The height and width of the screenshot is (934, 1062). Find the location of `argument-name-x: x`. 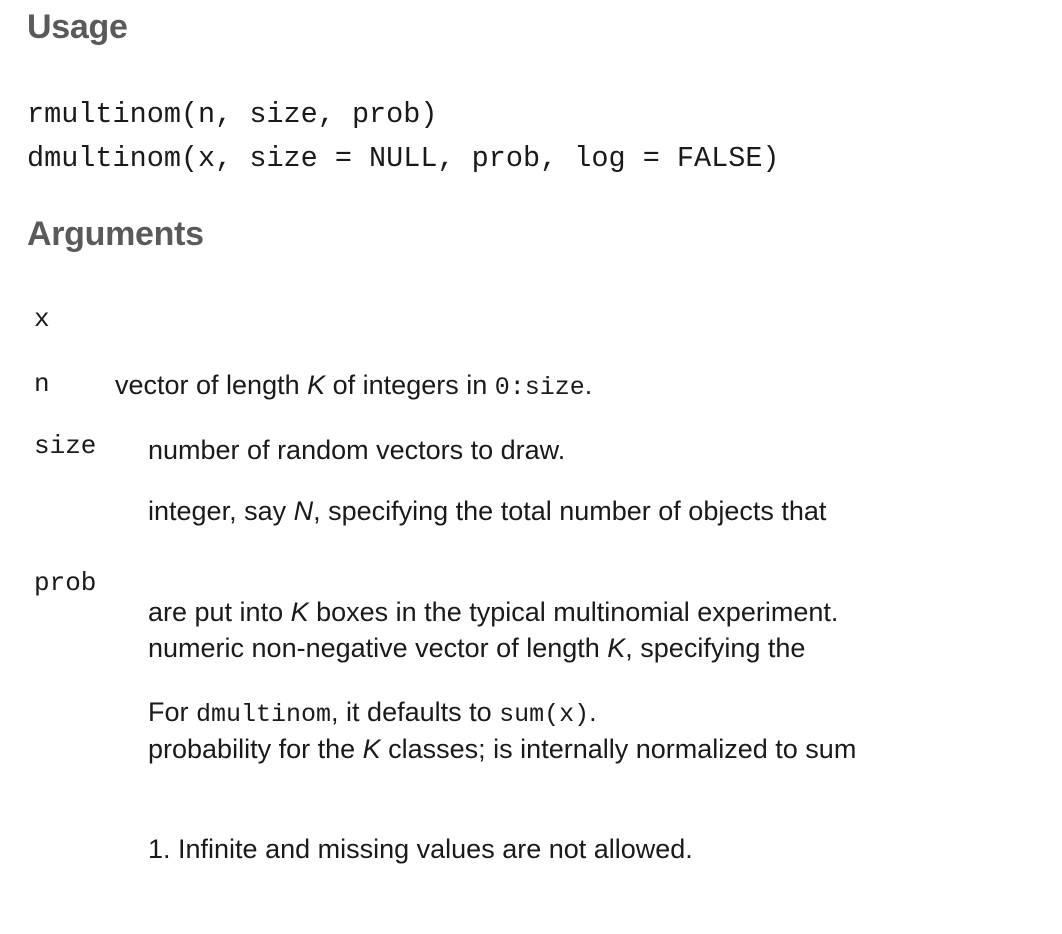

argument-name-x: x is located at coordinates (42, 319).